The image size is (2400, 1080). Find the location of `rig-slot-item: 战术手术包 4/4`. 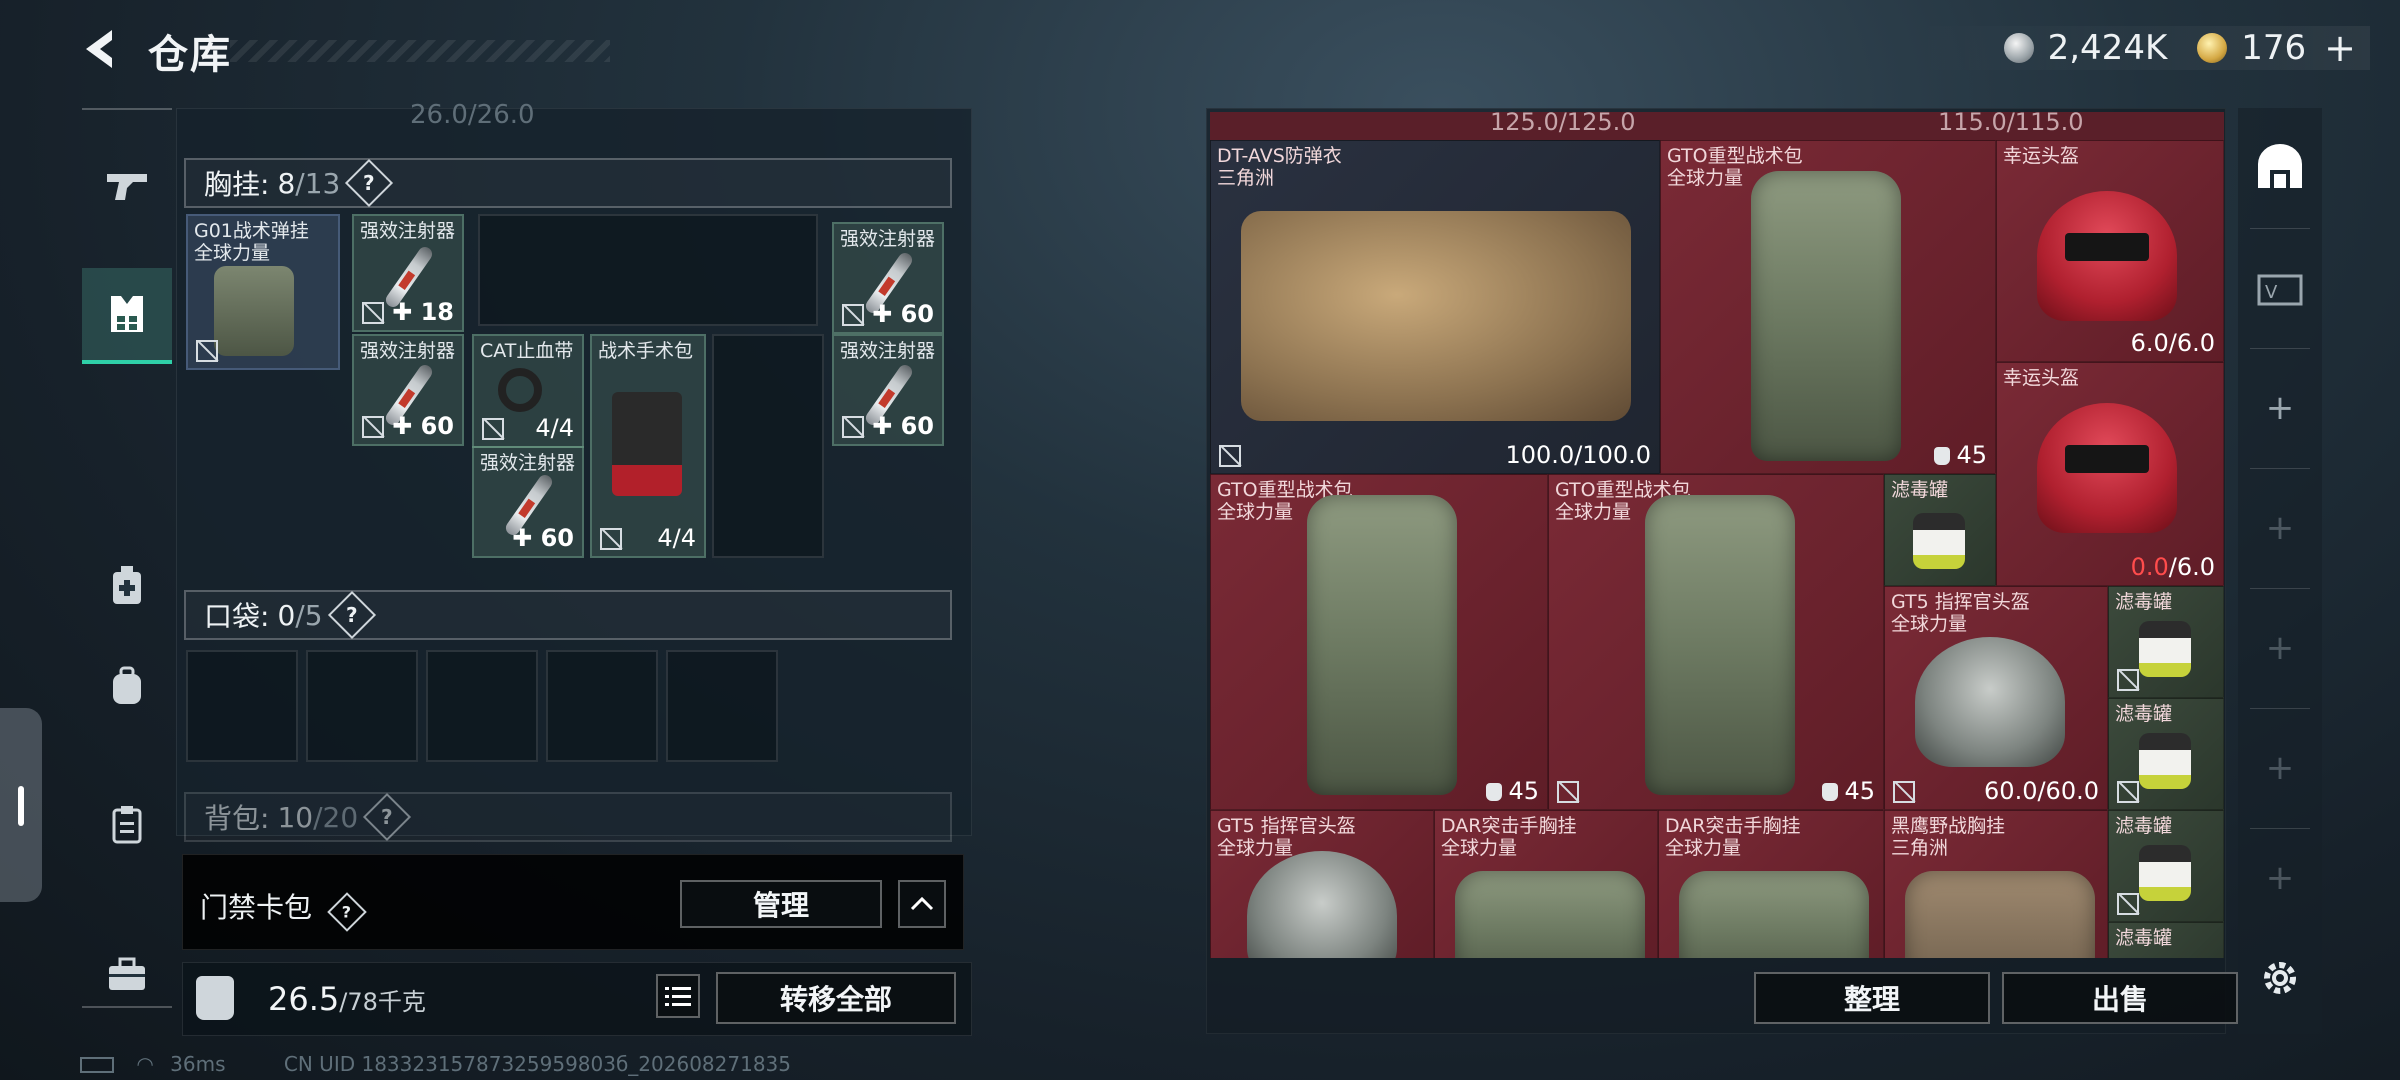

rig-slot-item: 战术手术包 4/4 is located at coordinates (648, 446).